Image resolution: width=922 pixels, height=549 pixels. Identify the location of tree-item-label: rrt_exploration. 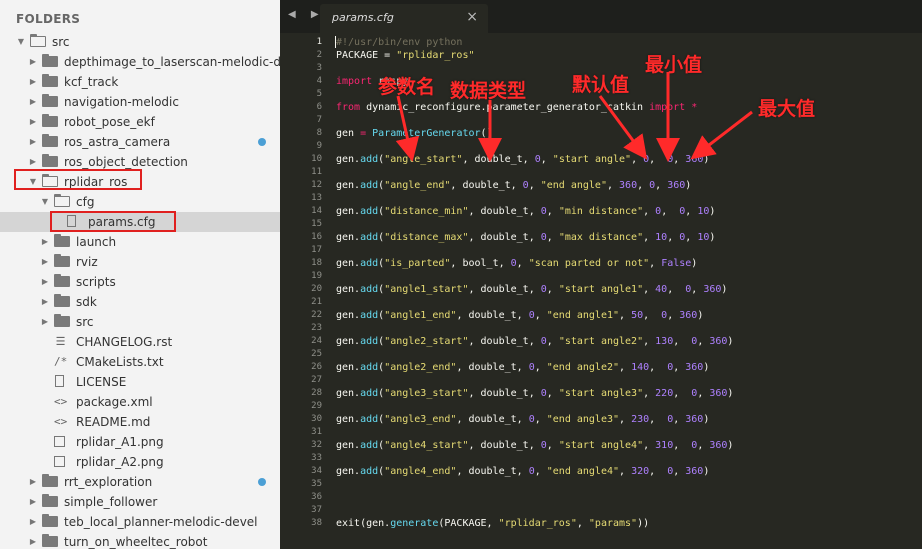
(108, 482).